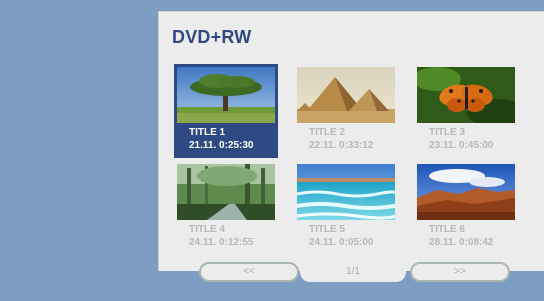 Image resolution: width=544 pixels, height=301 pixels. What do you see at coordinates (461, 145) in the screenshot?
I see `title-datetime: 23.11. 0:45:00` at bounding box center [461, 145].